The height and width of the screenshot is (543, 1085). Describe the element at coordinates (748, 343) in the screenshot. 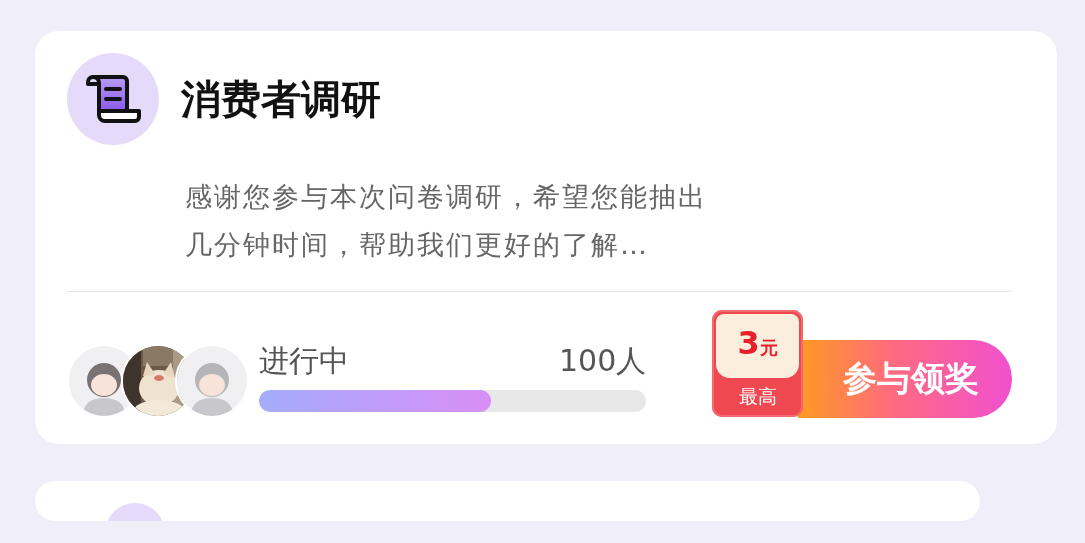

I see `reward-amount: 3` at that location.